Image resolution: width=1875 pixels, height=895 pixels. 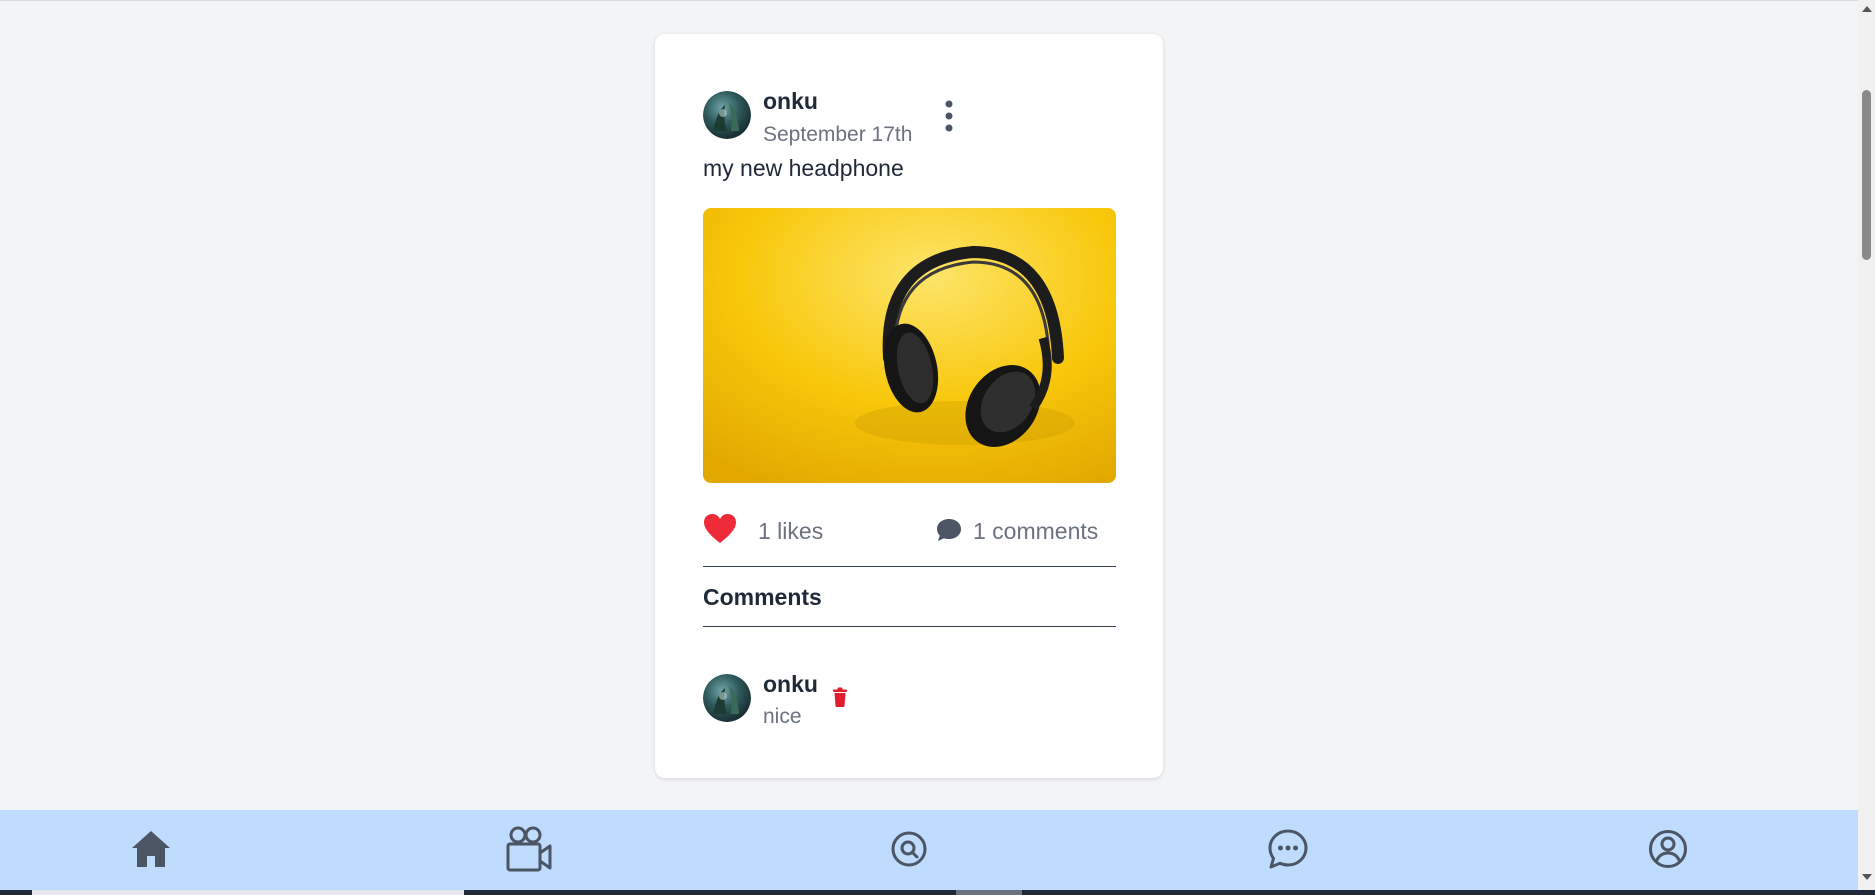 I want to click on scrollbar-thumb, so click(x=1866, y=175).